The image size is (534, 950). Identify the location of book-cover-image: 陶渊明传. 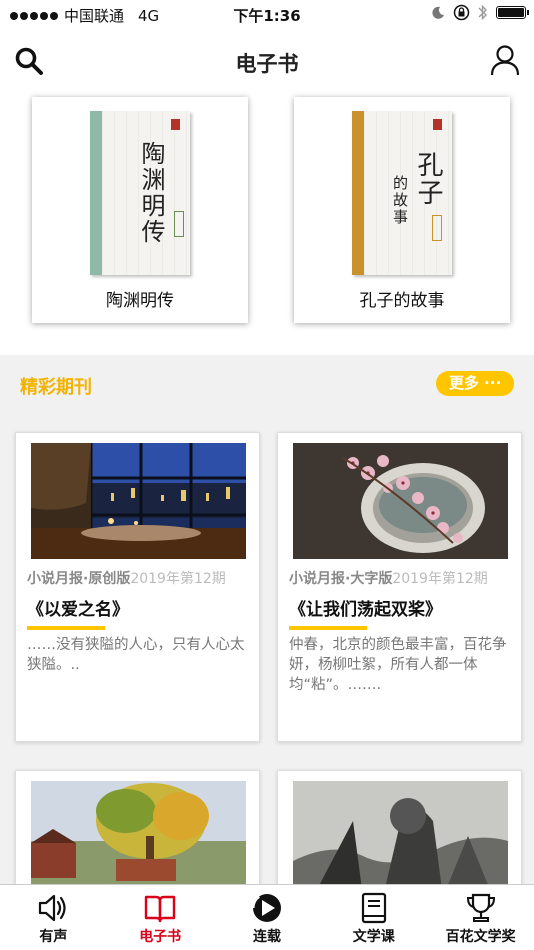
(140, 193).